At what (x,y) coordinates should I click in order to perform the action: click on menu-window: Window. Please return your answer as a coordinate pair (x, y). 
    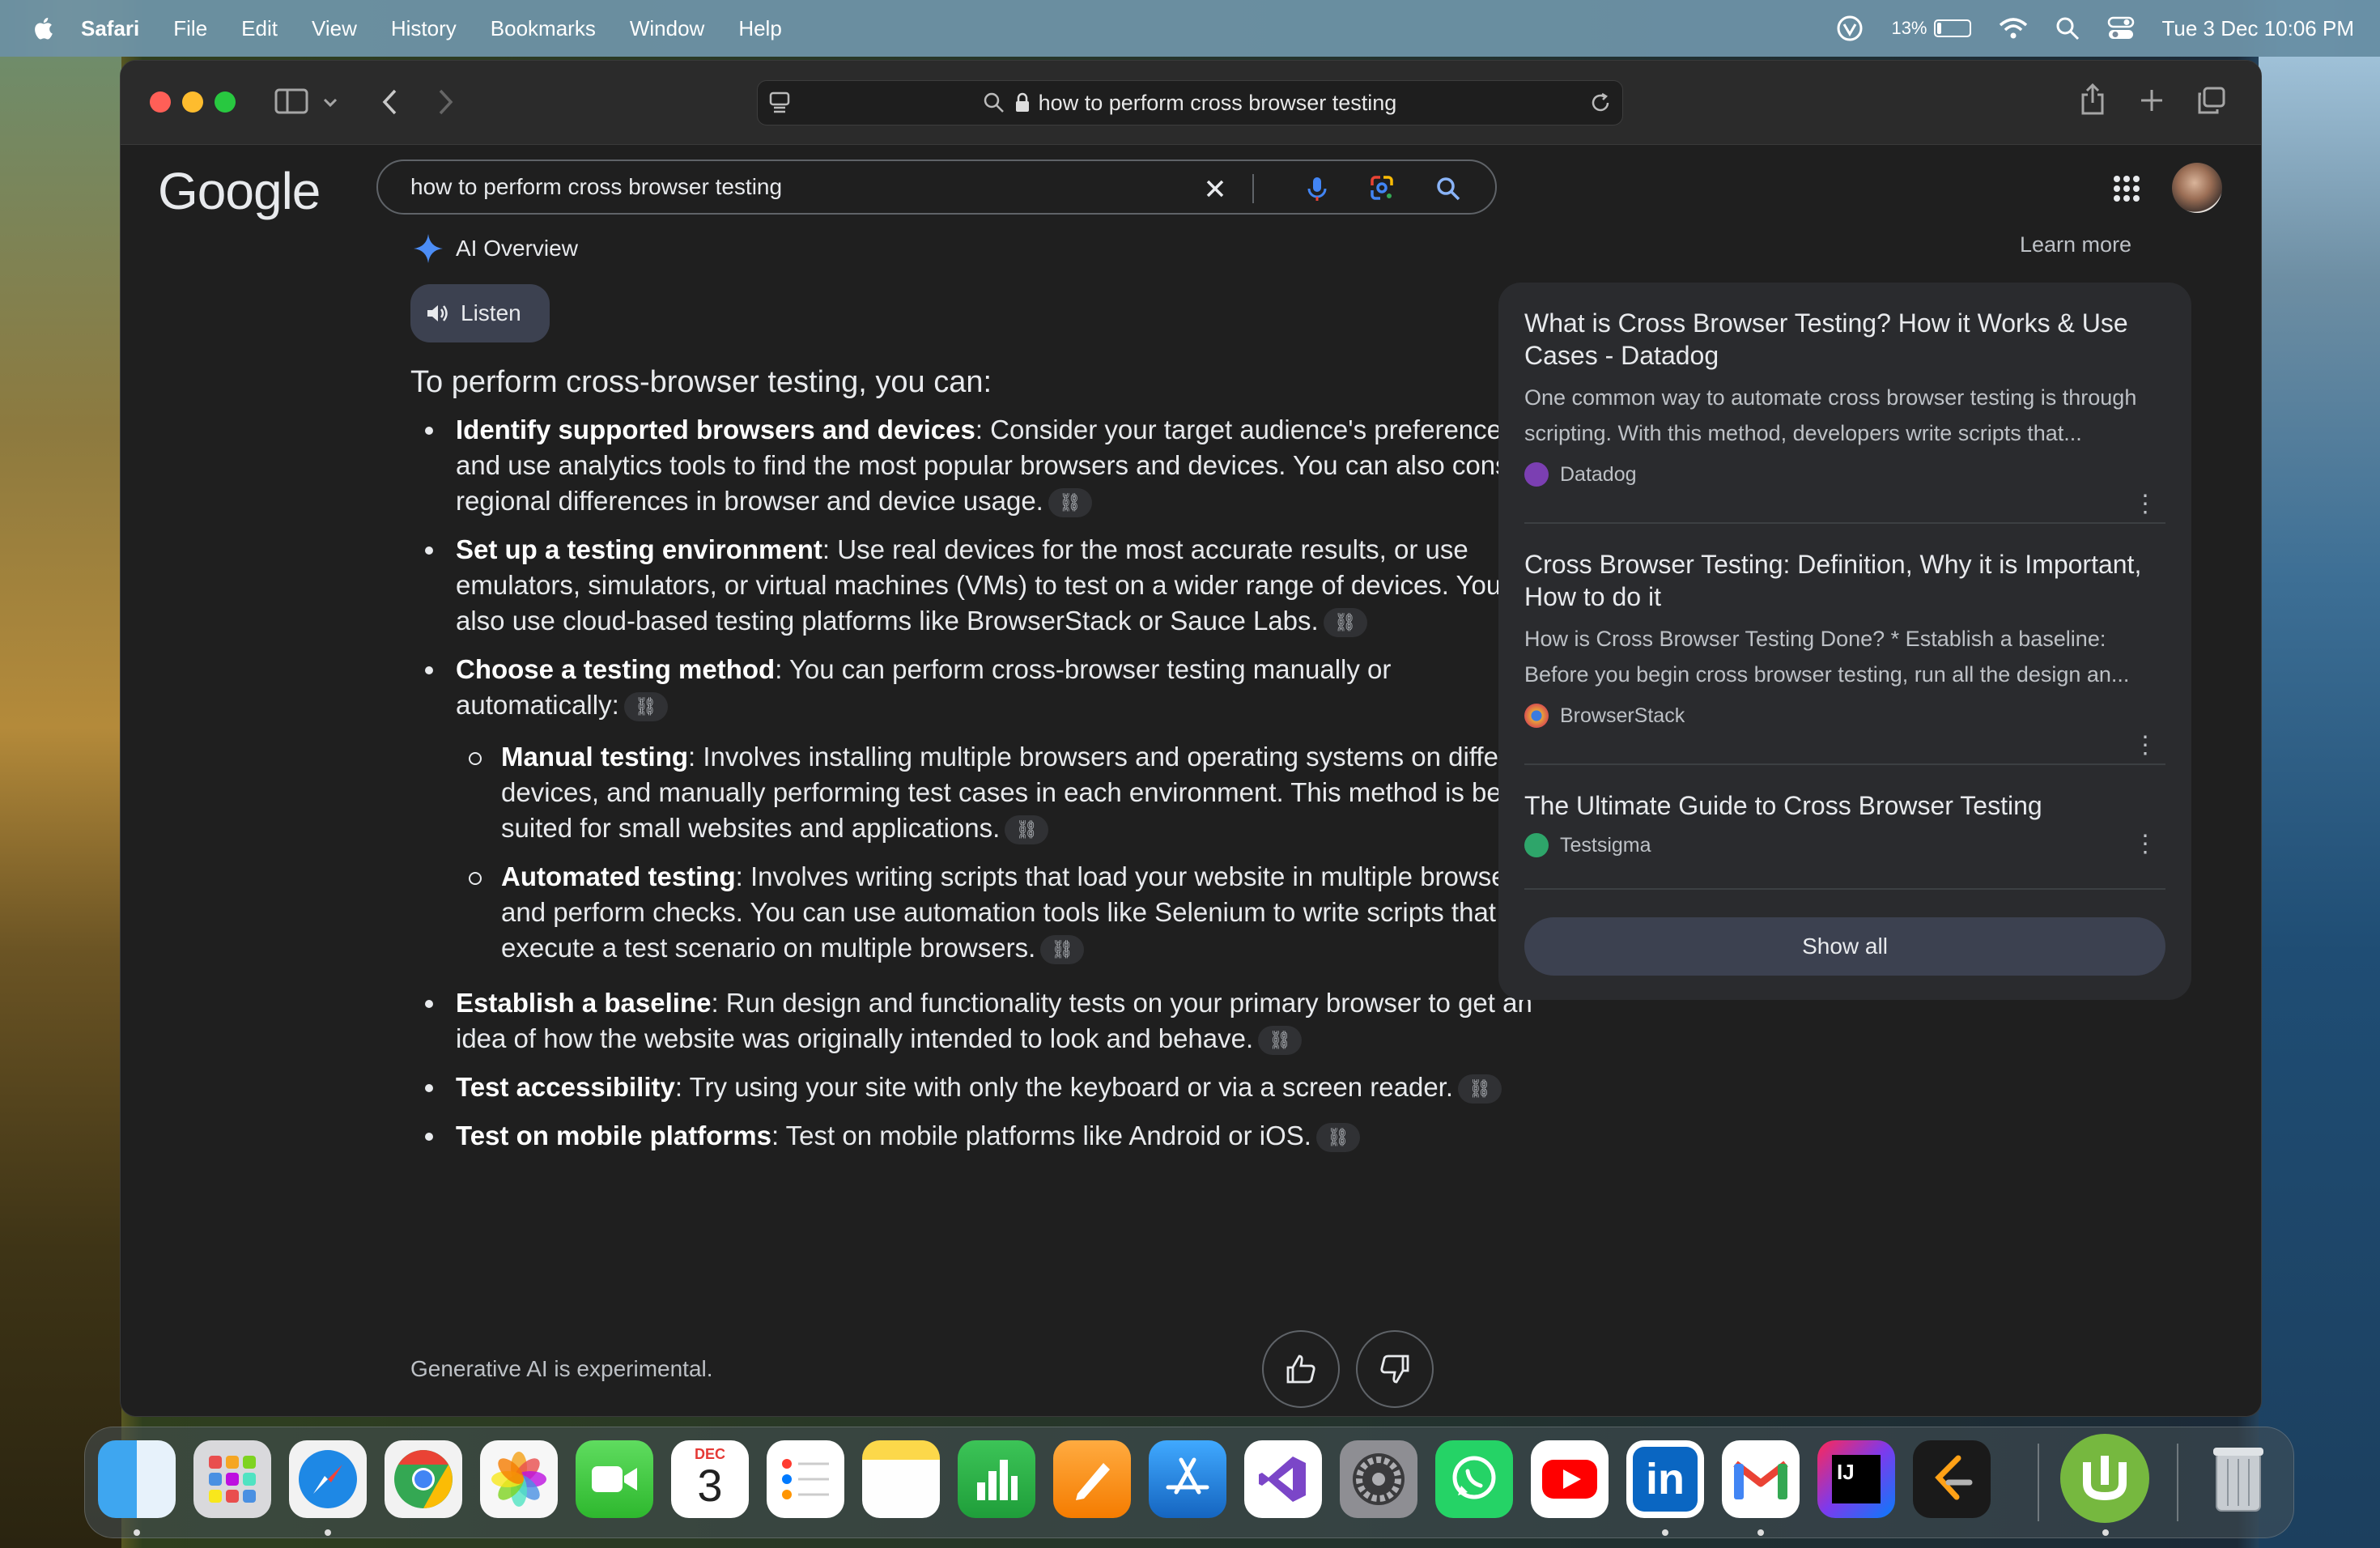
    Looking at the image, I should click on (667, 29).